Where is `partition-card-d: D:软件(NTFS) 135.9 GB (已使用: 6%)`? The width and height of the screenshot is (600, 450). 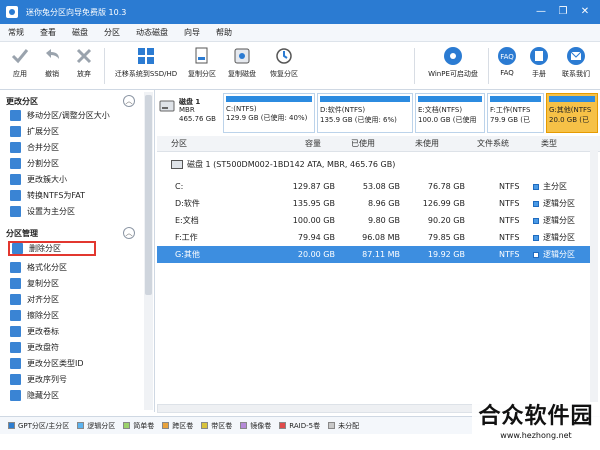 partition-card-d: D:软件(NTFS) 135.9 GB (已使用: 6%) is located at coordinates (365, 113).